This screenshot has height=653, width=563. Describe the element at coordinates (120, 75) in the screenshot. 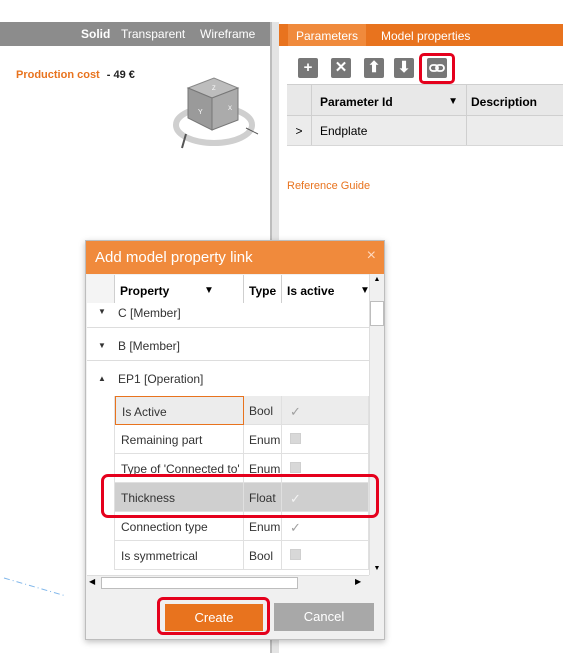

I see `production-cost-value: - 49 €` at that location.